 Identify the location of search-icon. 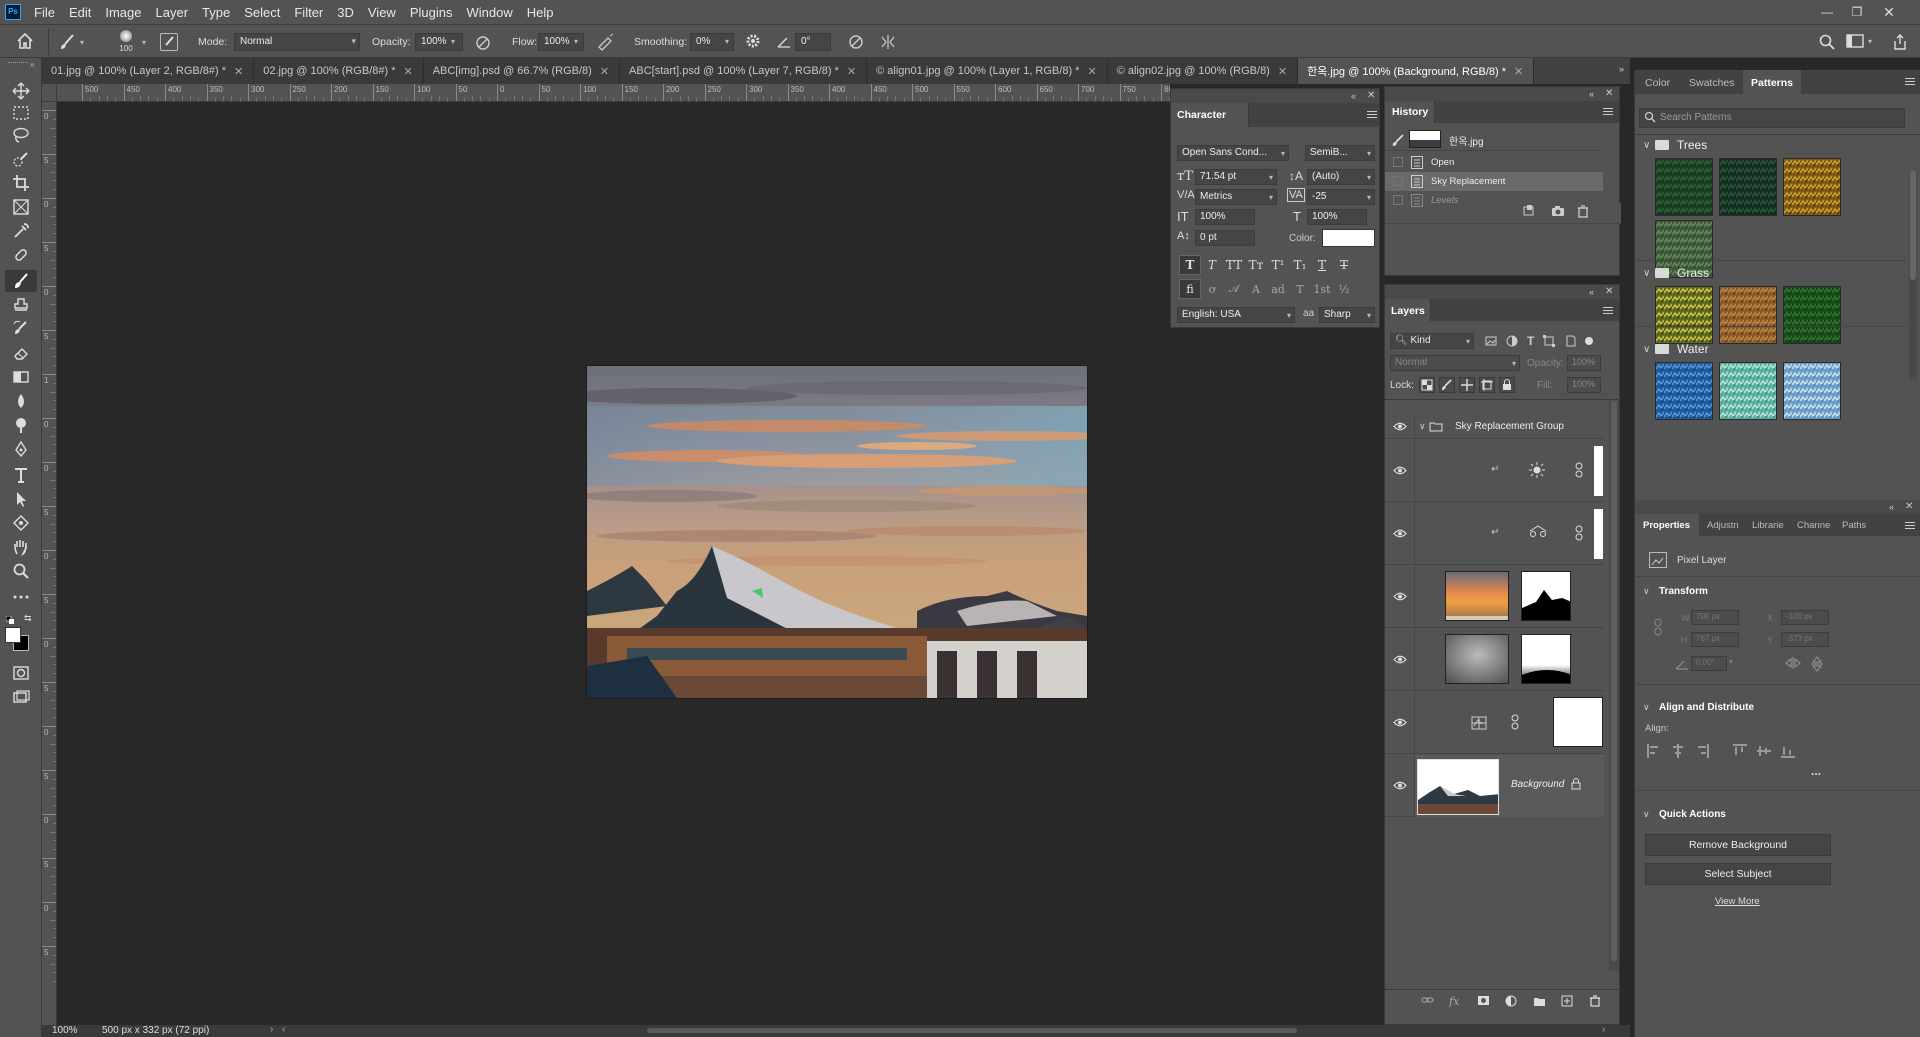
(1827, 42).